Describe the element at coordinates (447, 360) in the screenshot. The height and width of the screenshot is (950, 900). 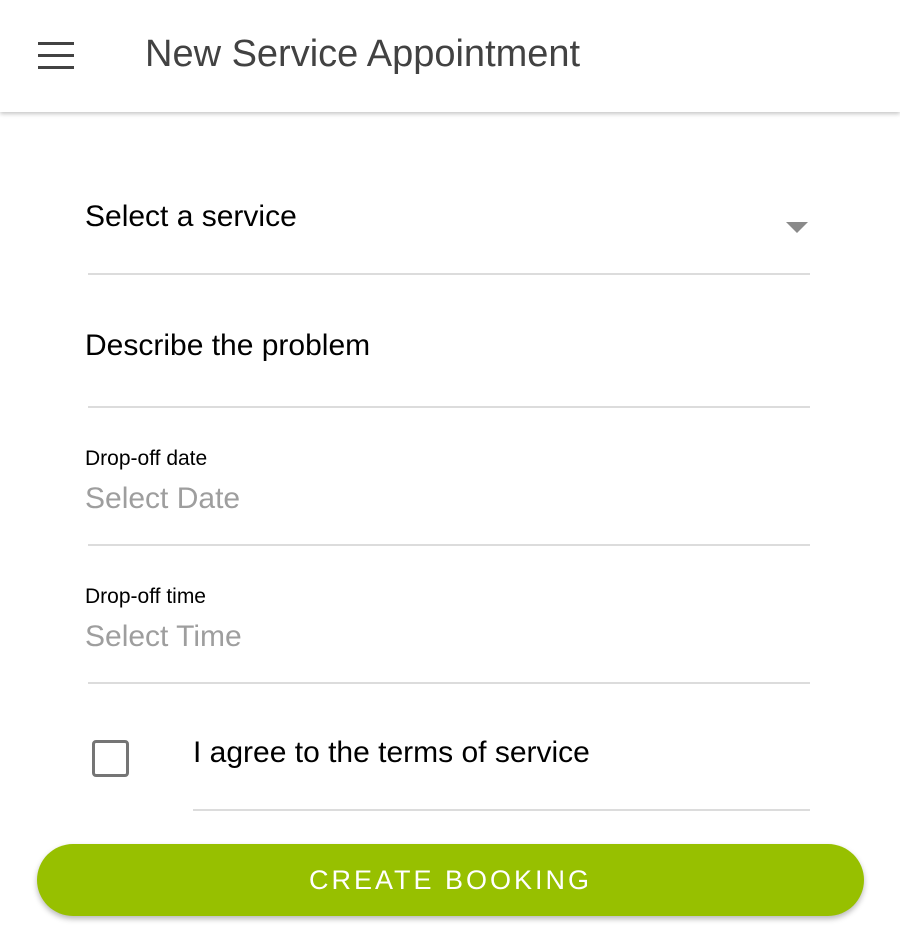
I see `problem-description-field: Describe the problem` at that location.